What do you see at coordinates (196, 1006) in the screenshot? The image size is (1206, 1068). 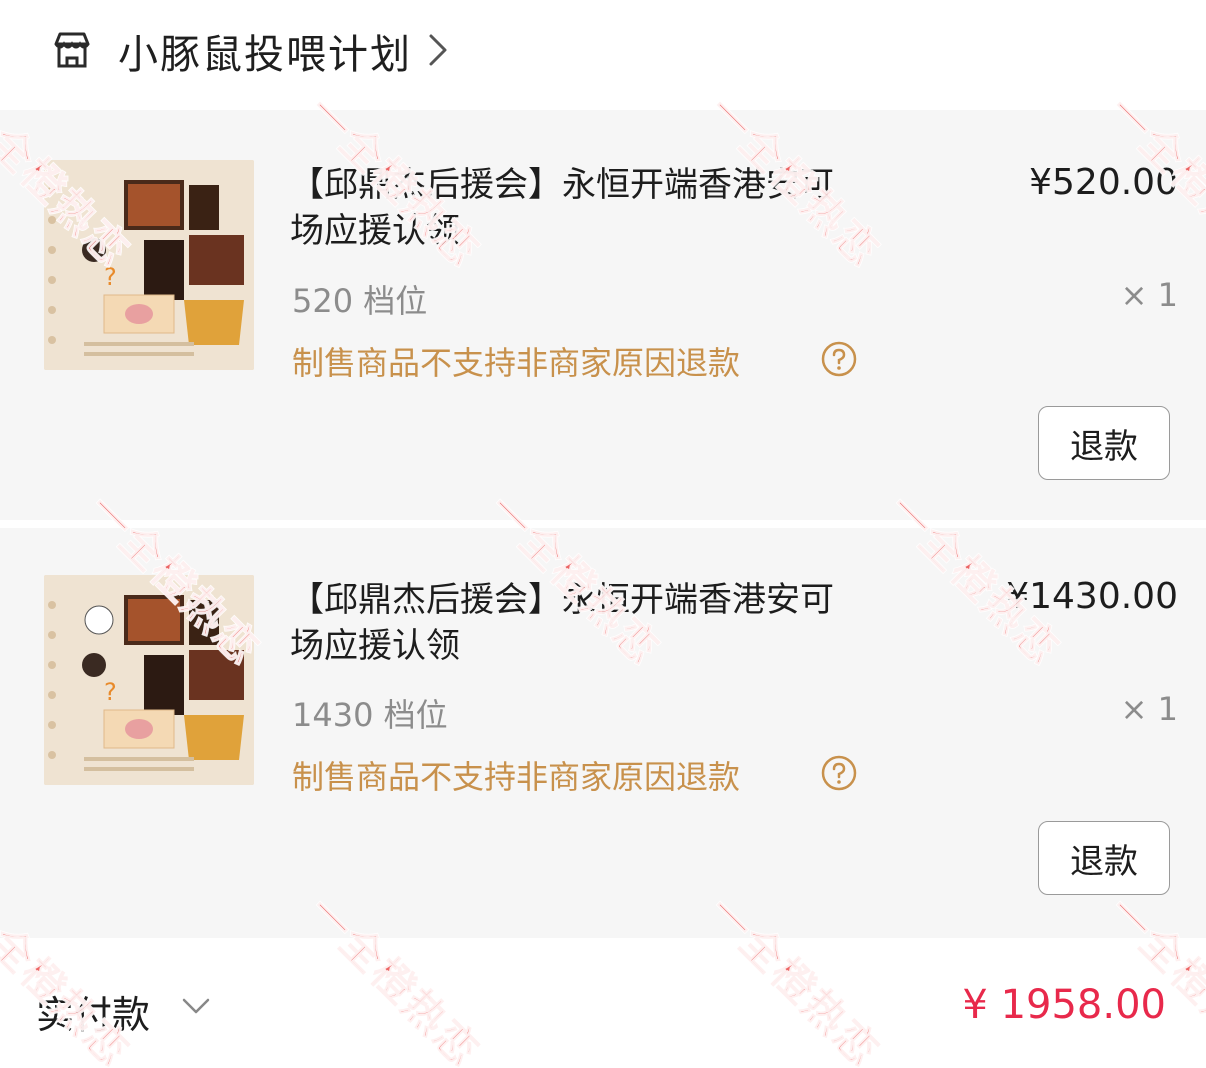 I see `chevron-down-icon` at bounding box center [196, 1006].